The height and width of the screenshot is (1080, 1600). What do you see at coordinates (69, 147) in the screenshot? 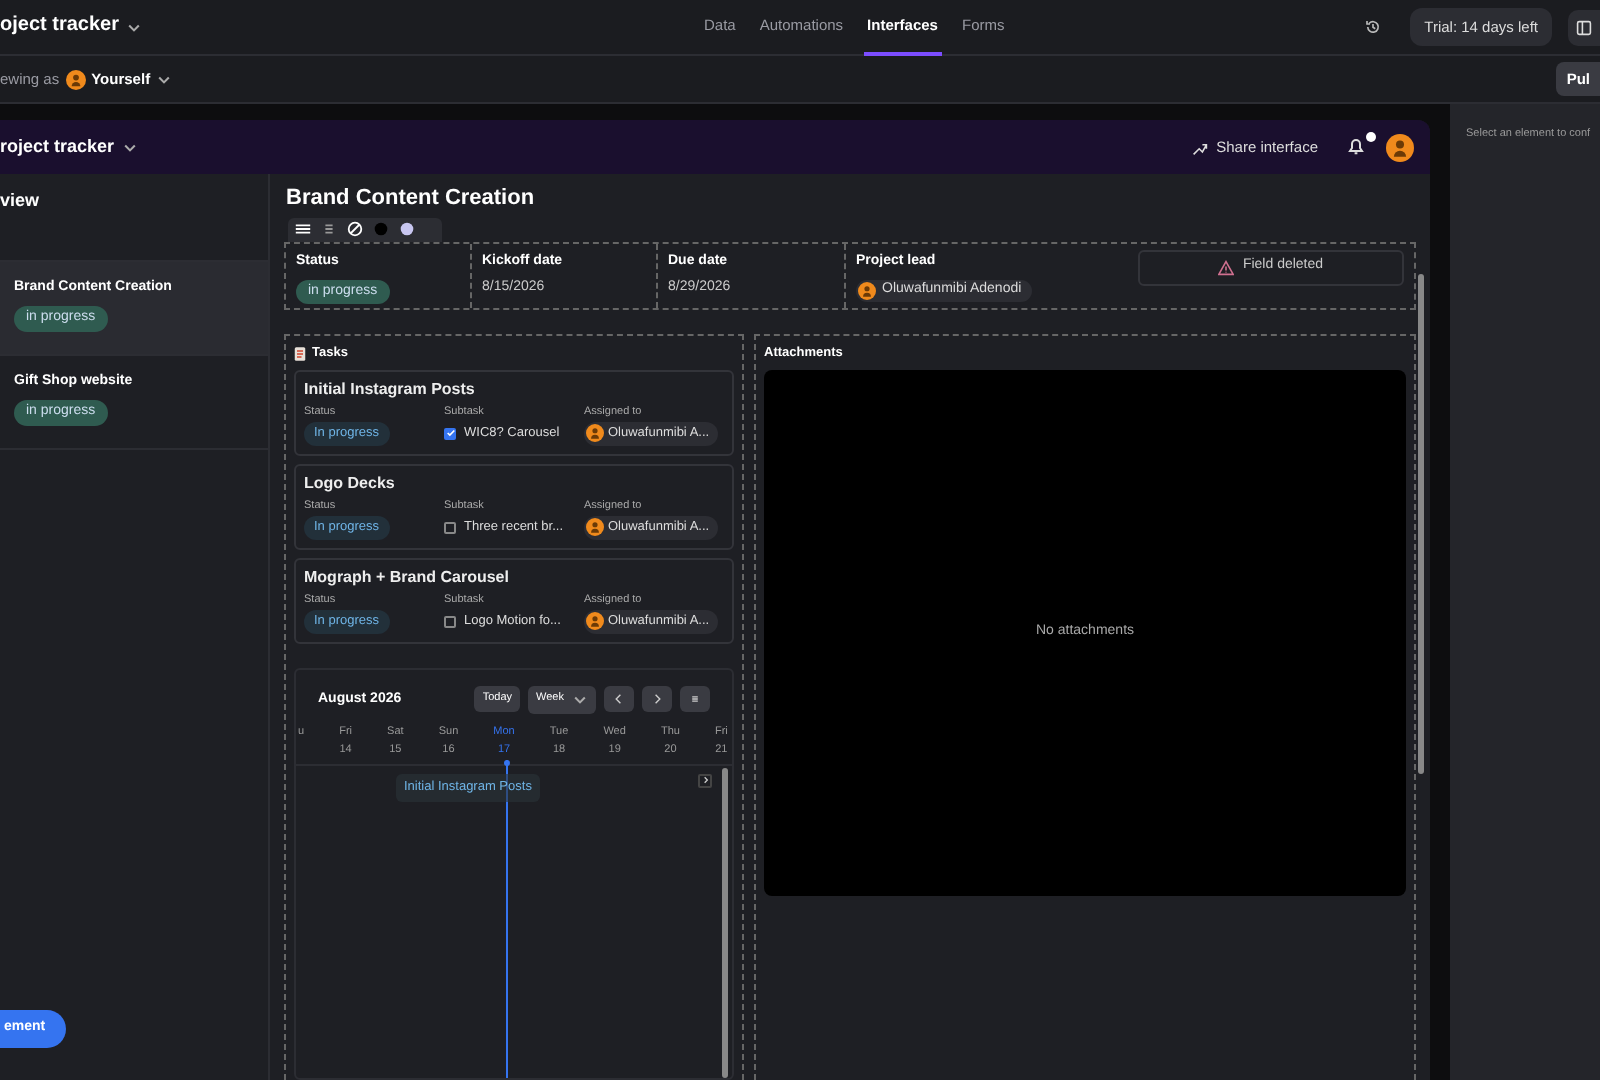
I see `interface-title: roject tracker` at bounding box center [69, 147].